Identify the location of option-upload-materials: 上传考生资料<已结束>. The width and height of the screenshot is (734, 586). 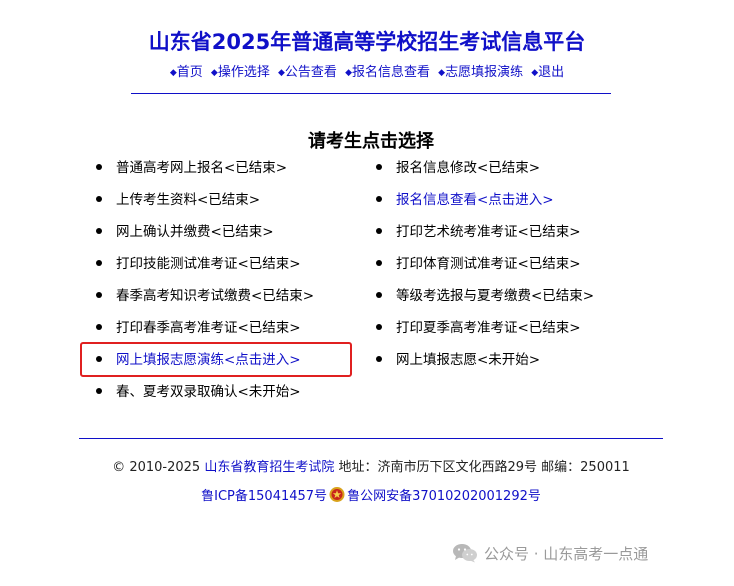
(205, 204).